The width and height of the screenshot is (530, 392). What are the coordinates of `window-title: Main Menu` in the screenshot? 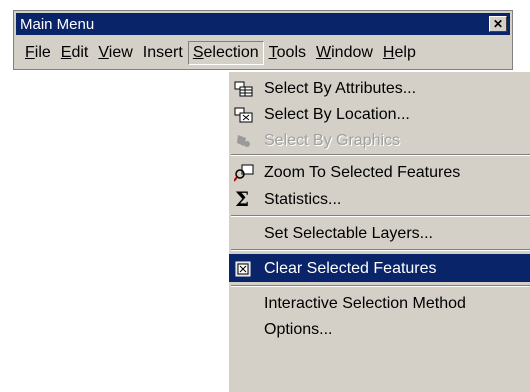 It's located at (57, 24).